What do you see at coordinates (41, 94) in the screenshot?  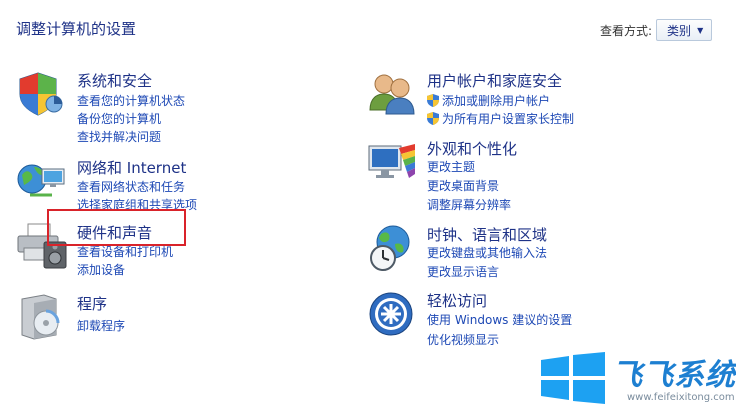 I see `shield-icon` at bounding box center [41, 94].